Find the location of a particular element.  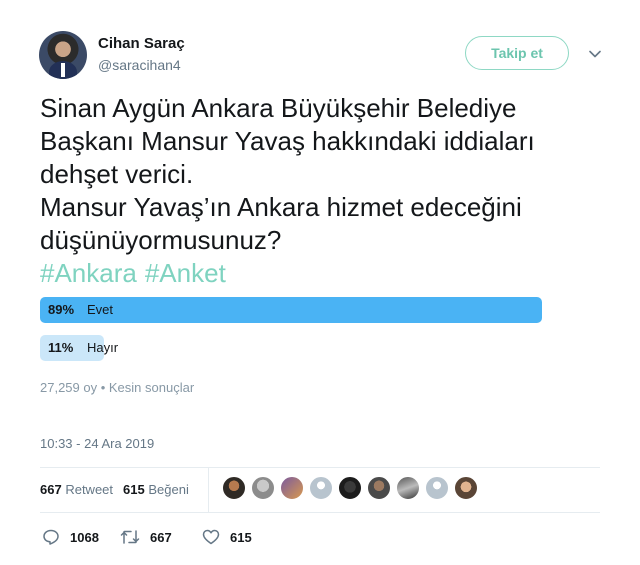

retweet-icon is located at coordinates (130, 537).